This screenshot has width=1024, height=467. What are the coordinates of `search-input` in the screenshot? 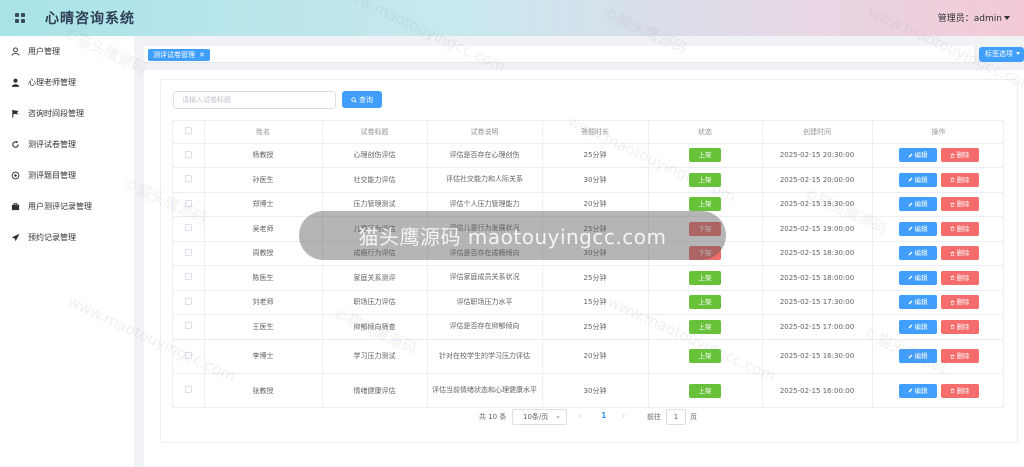 It's located at (254, 100).